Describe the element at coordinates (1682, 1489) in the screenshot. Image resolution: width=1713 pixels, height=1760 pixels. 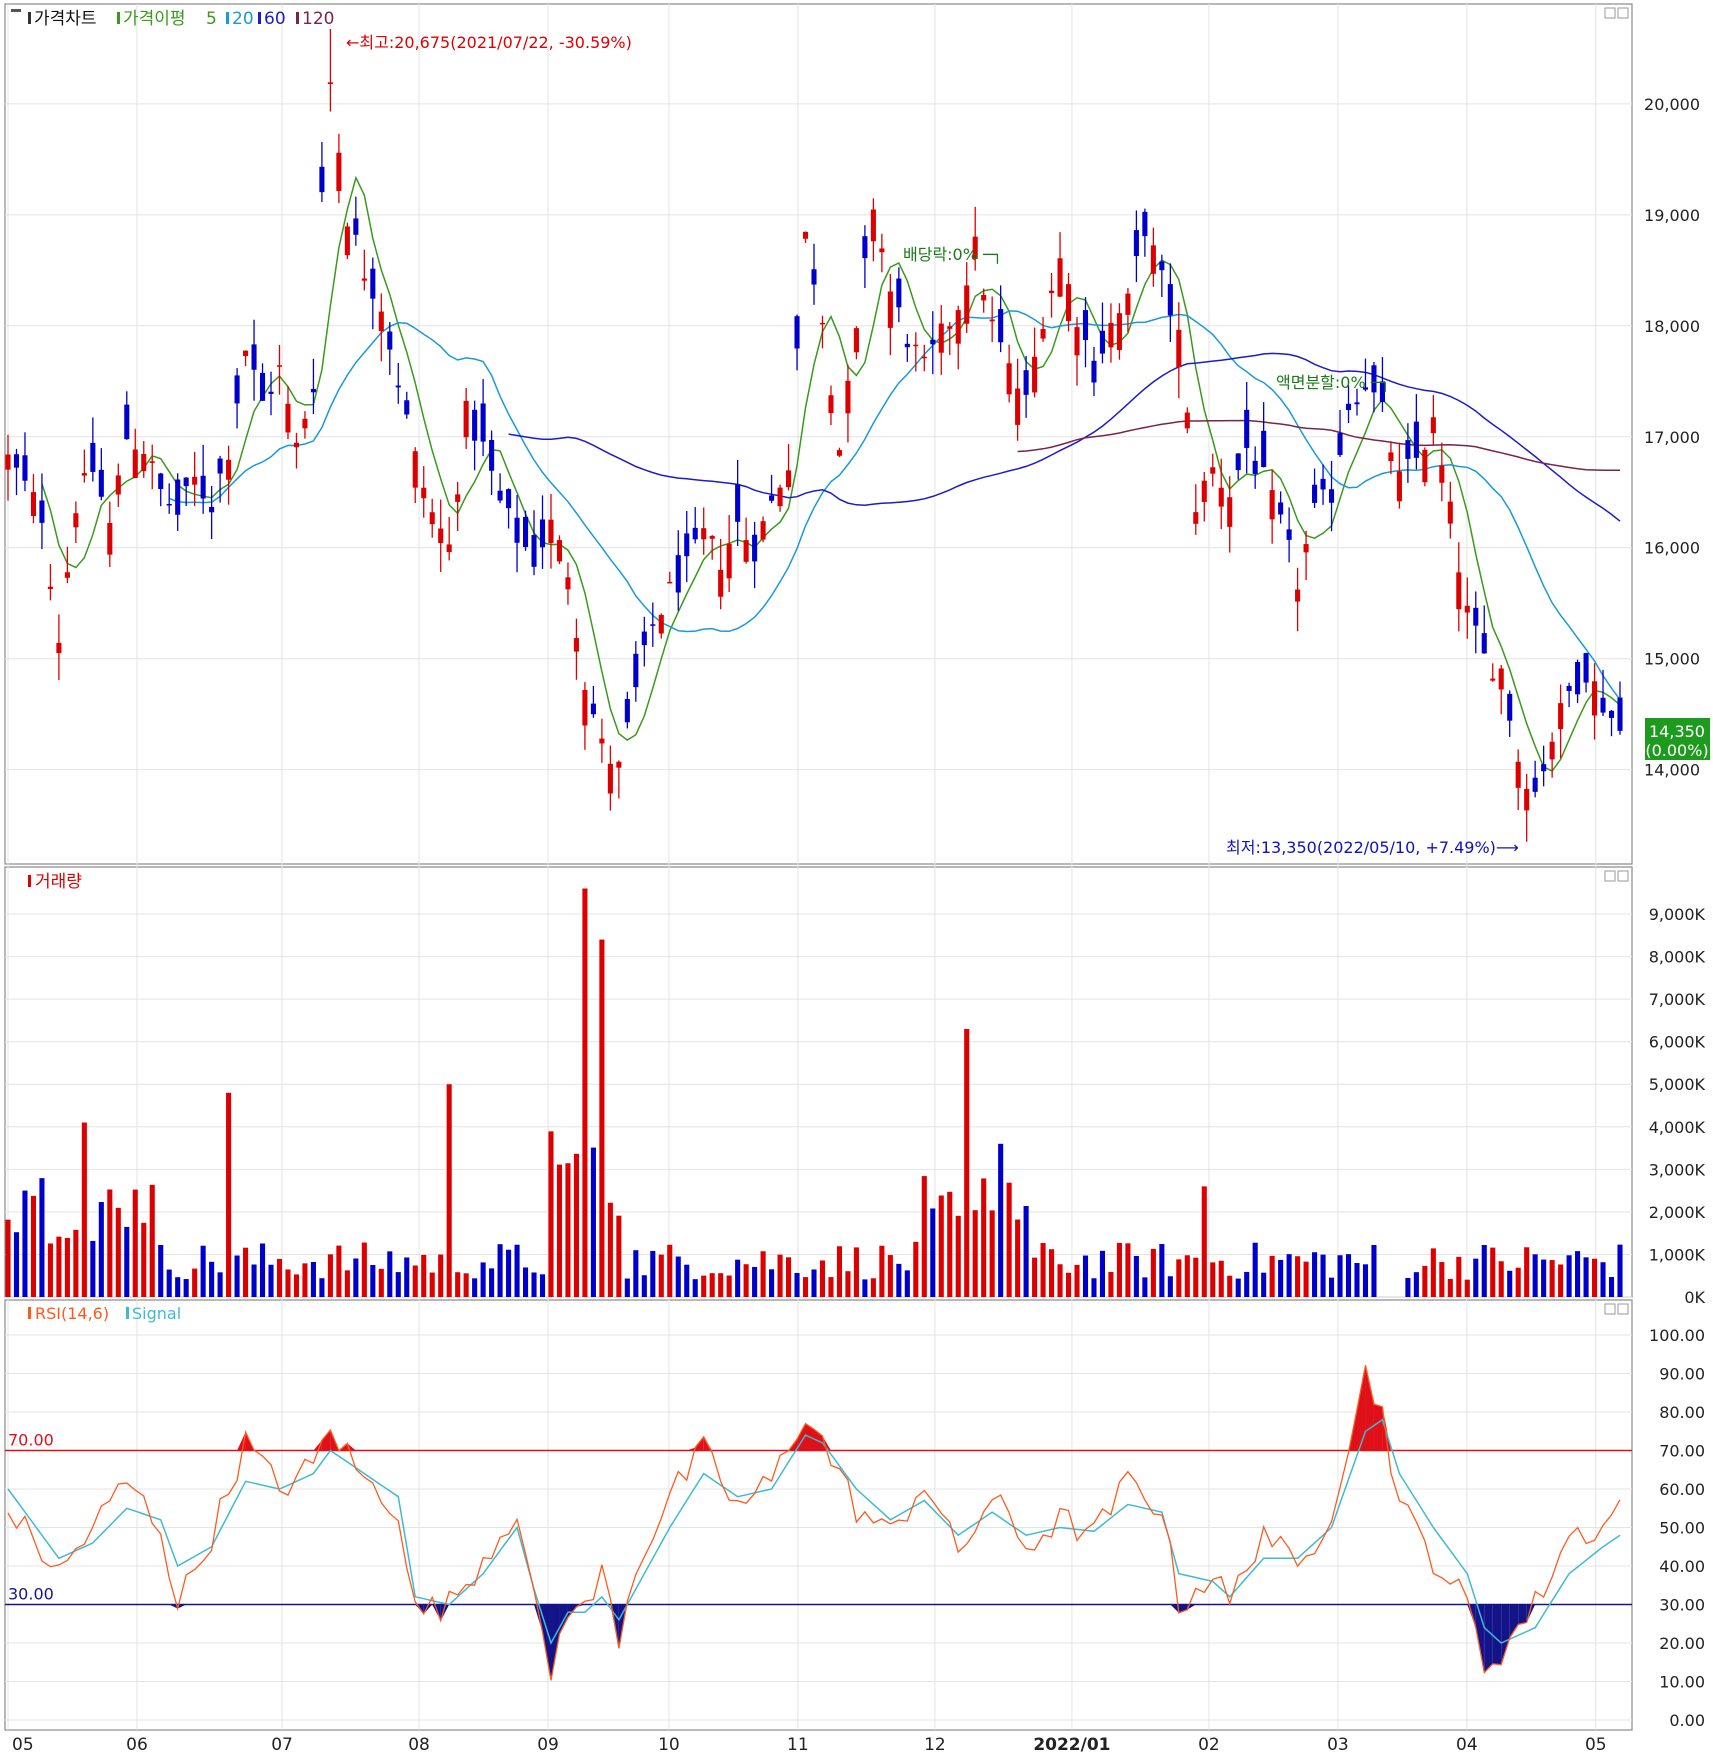
I see `rsi-tick-label: 60.00` at that location.